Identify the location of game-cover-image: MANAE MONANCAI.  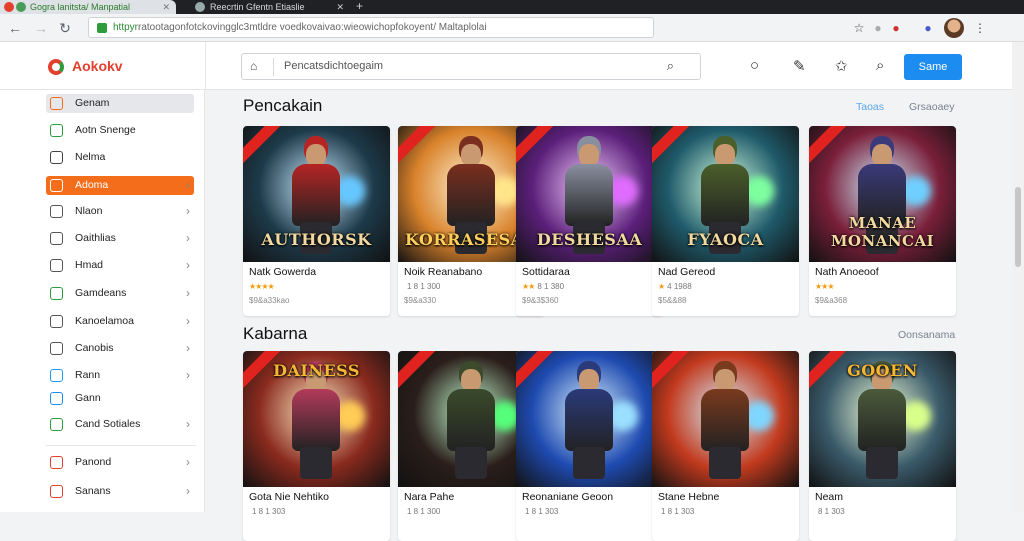
(882, 194).